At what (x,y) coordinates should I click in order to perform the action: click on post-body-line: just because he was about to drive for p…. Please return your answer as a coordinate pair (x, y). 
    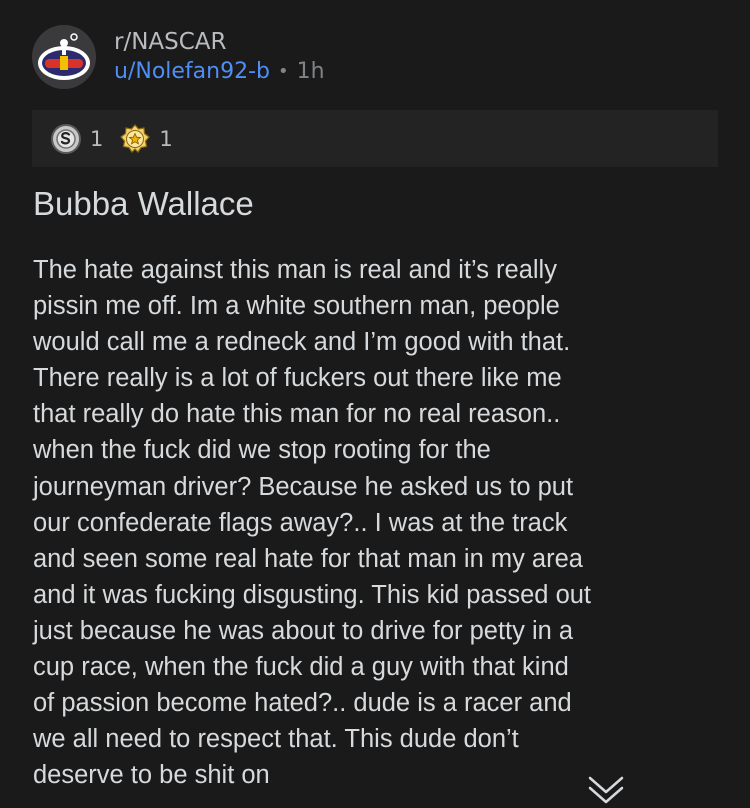
    Looking at the image, I should click on (303, 630).